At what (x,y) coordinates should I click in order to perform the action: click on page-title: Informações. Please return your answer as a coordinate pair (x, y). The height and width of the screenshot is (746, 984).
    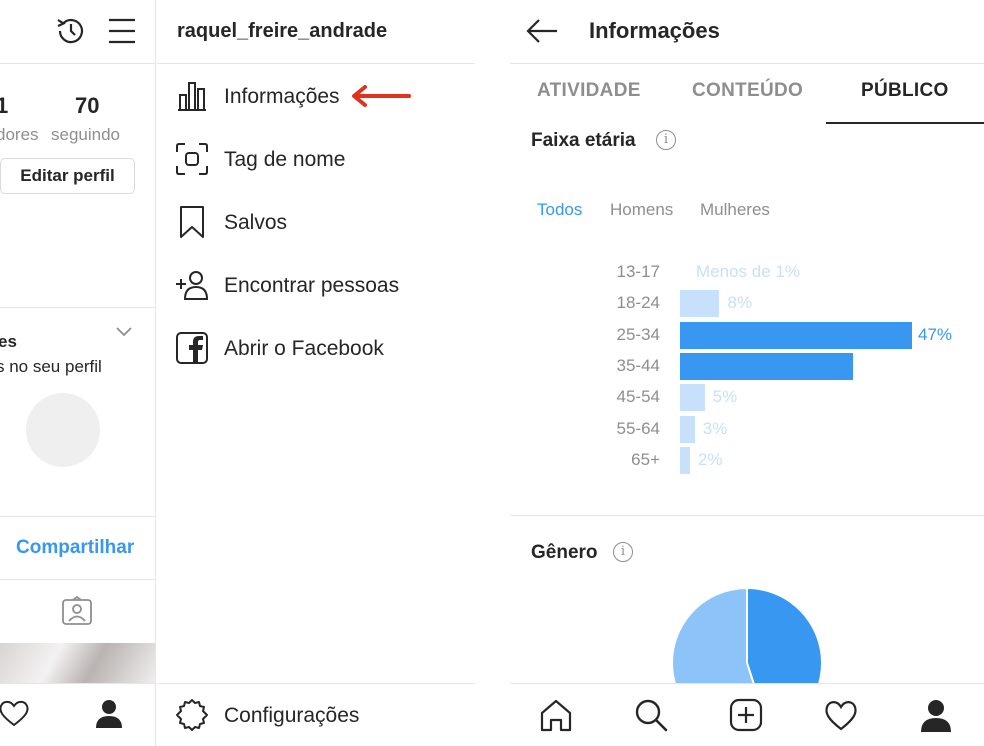
    Looking at the image, I should click on (654, 30).